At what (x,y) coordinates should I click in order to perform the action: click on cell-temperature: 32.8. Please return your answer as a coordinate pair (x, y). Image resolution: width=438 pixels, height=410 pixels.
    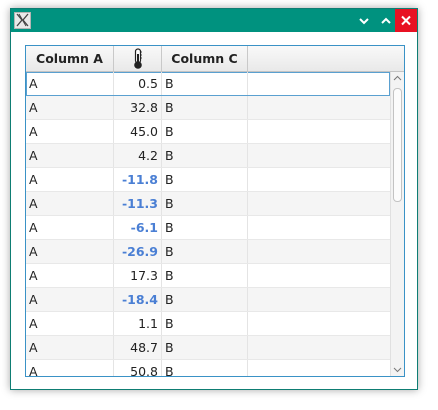
    Looking at the image, I should click on (138, 107).